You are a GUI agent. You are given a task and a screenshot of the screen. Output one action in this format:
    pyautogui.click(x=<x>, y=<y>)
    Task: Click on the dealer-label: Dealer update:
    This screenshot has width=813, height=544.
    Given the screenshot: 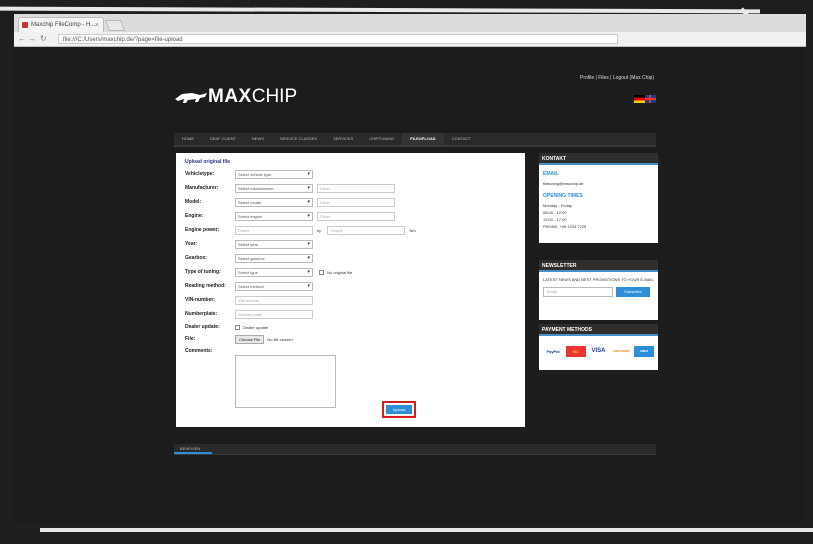 What is the action you would take?
    pyautogui.click(x=202, y=327)
    